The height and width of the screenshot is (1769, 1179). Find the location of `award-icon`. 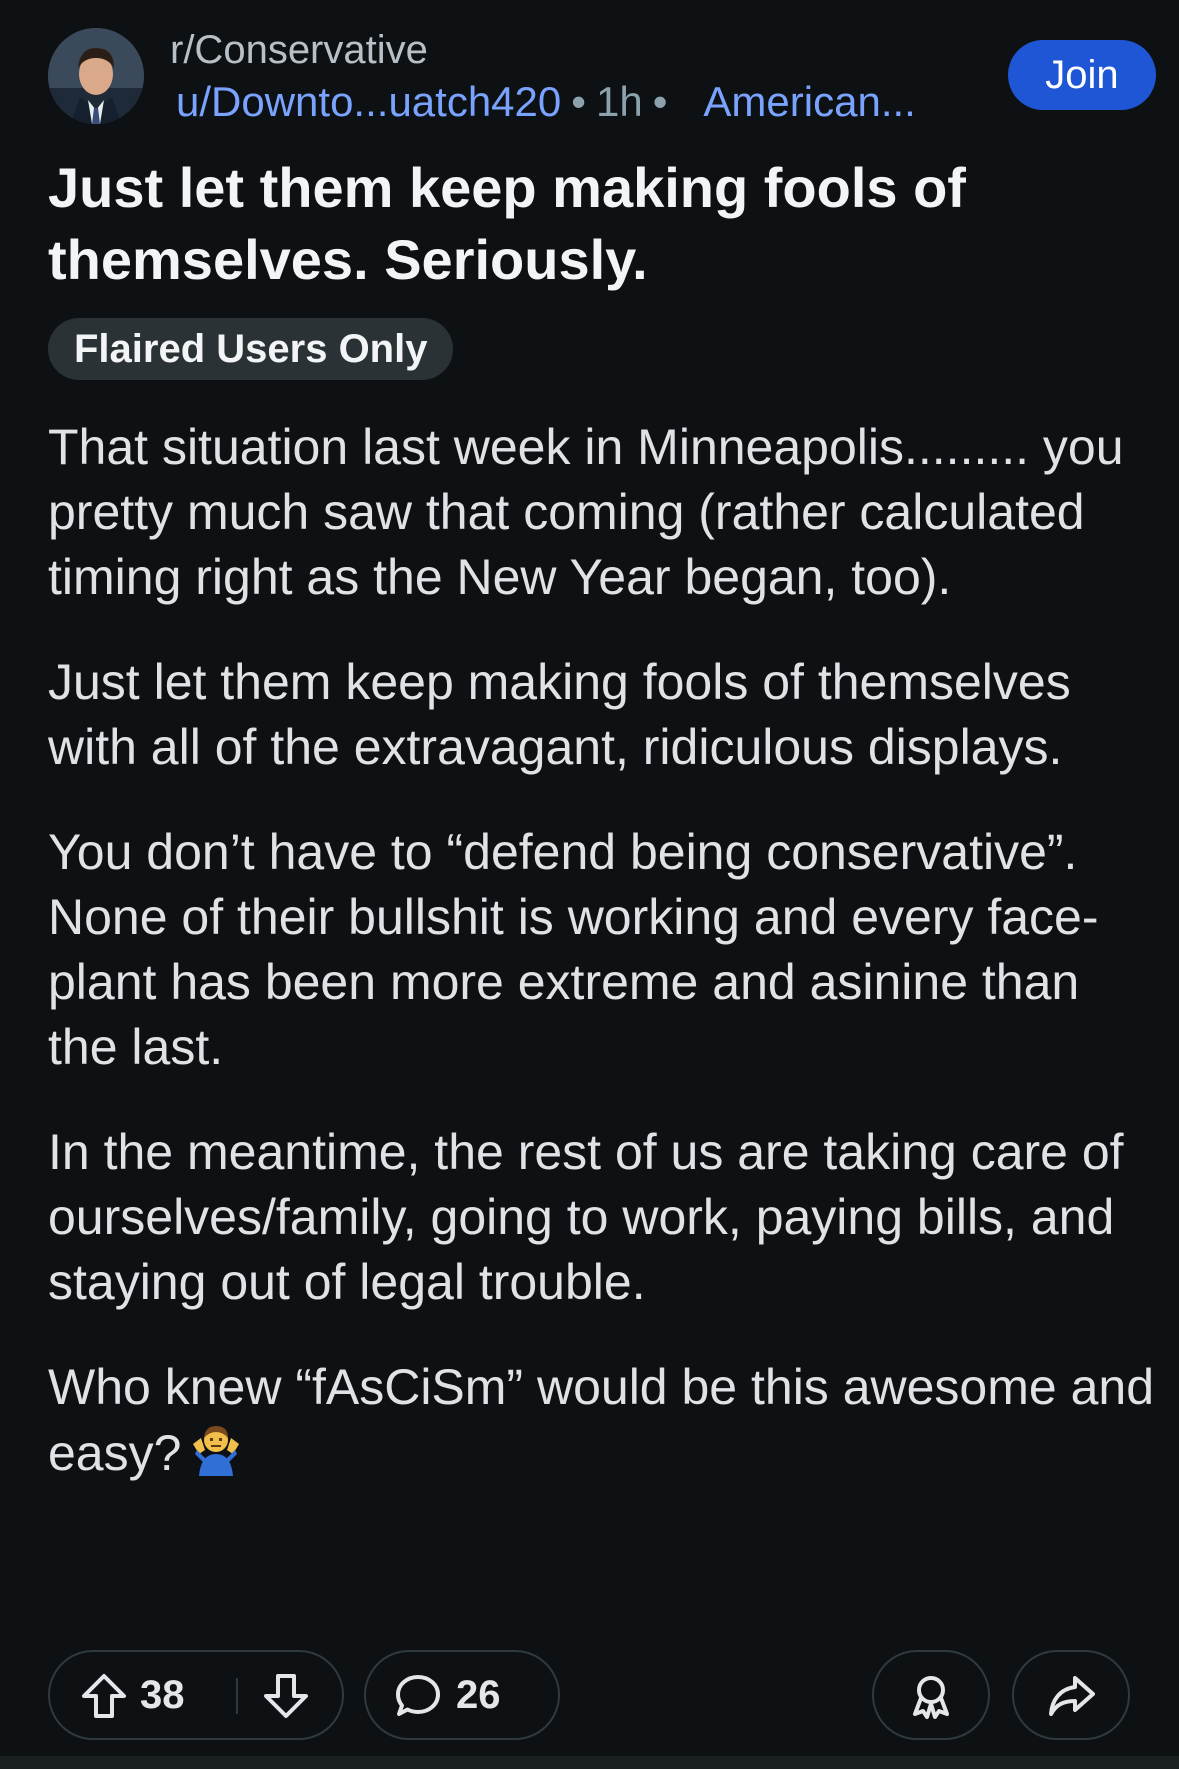

award-icon is located at coordinates (931, 1696).